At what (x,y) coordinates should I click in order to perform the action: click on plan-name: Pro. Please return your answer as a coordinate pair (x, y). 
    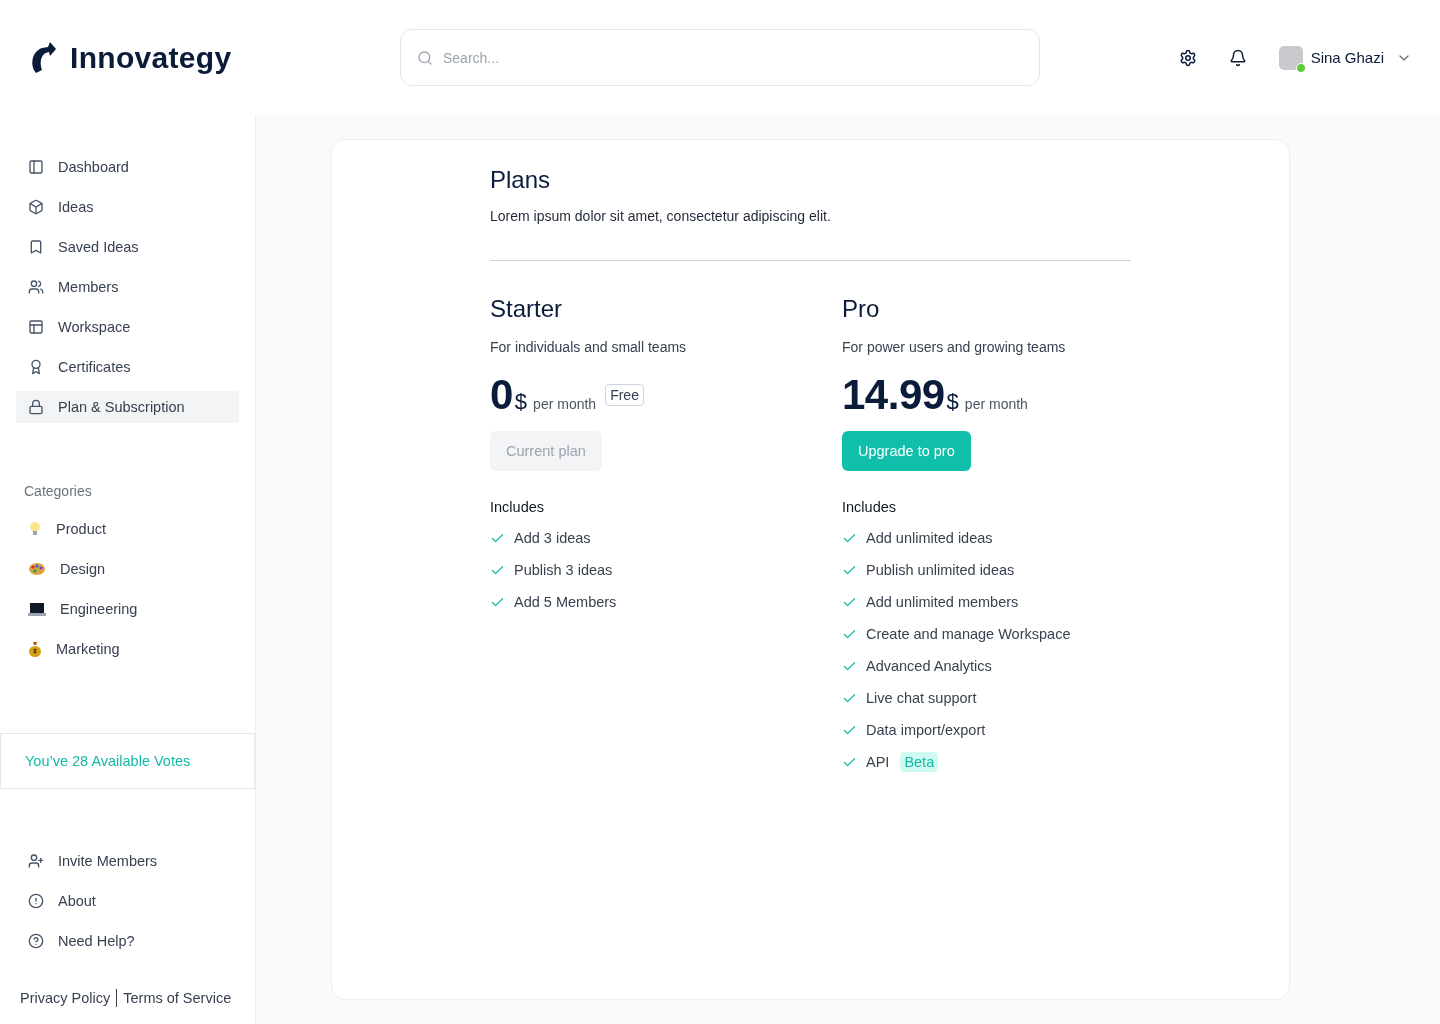
    Looking at the image, I should click on (861, 309).